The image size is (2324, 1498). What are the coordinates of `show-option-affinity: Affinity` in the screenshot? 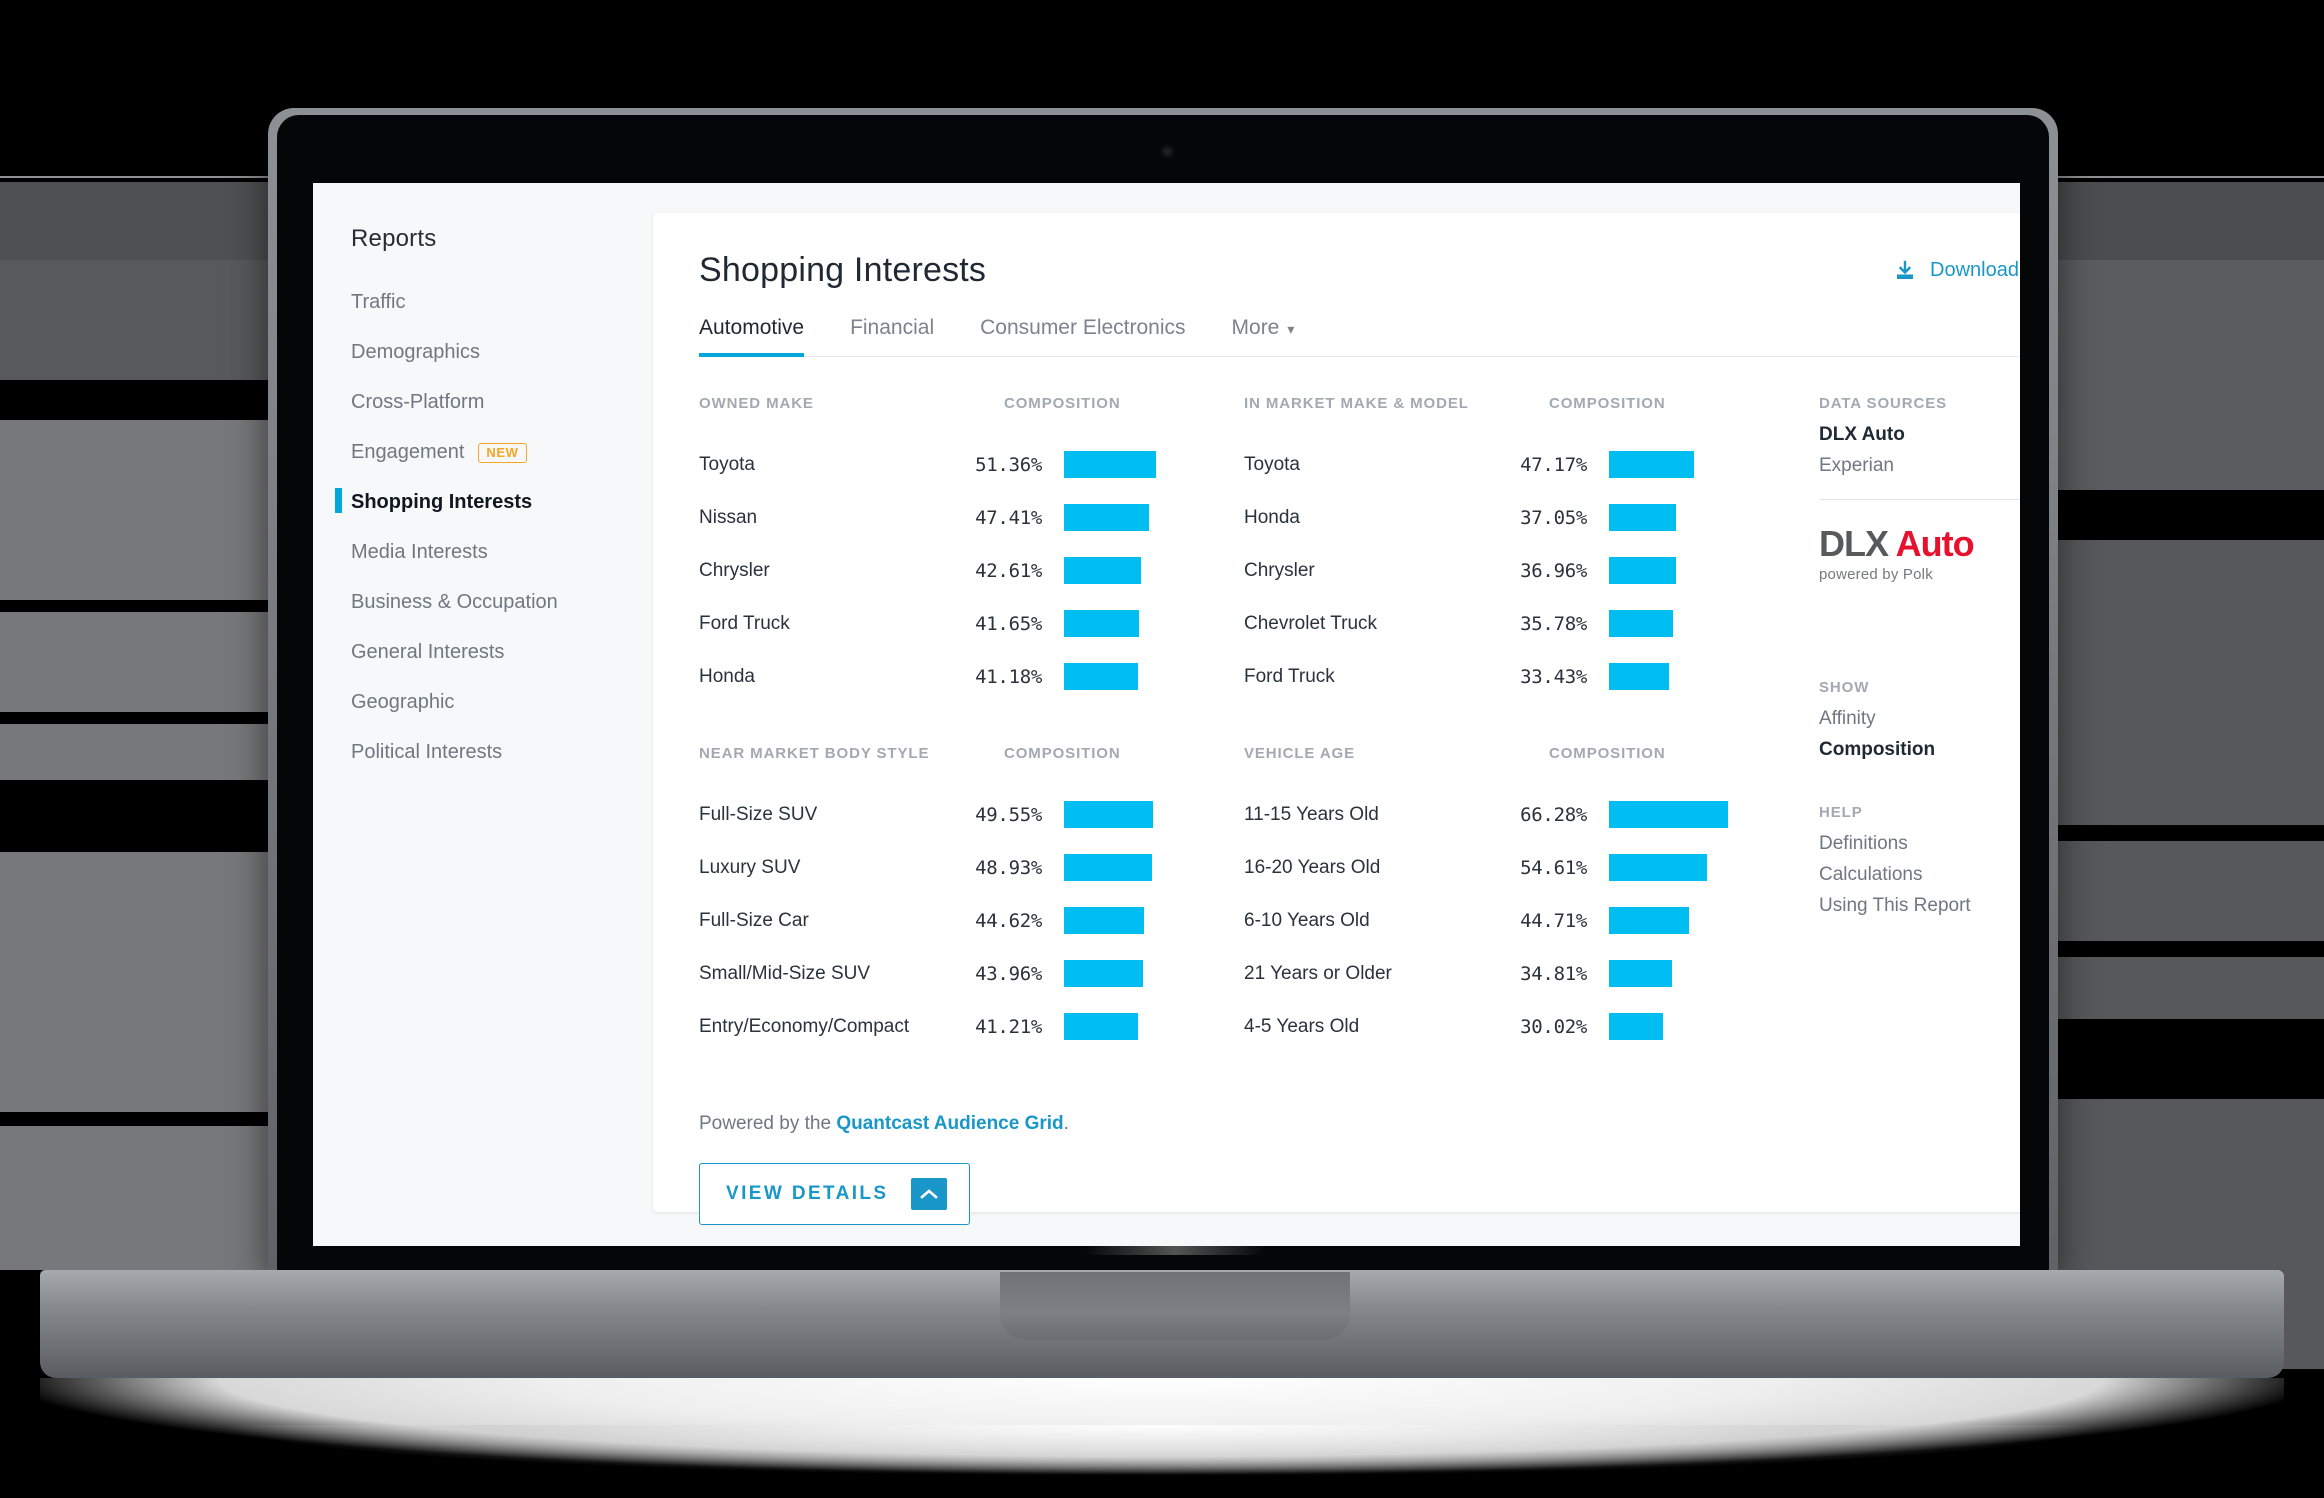 It's located at (1919, 719).